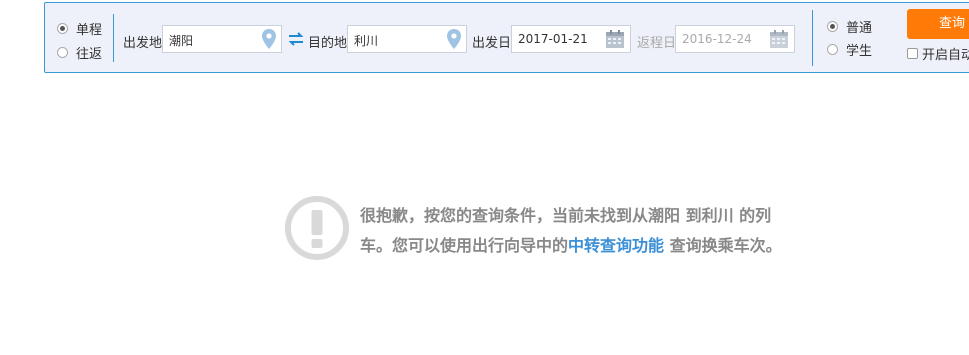 This screenshot has height=355, width=969. Describe the element at coordinates (723, 245) in the screenshot. I see `message-text-2: 查询换乘车次。` at that location.